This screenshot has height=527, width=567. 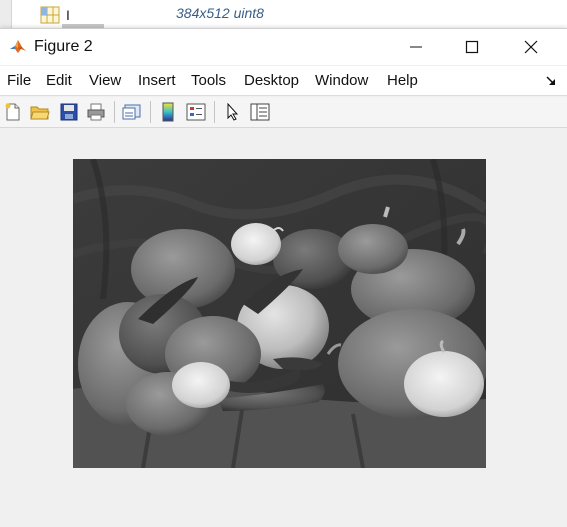 I want to click on pointer-arrow-icon, so click(x=233, y=112).